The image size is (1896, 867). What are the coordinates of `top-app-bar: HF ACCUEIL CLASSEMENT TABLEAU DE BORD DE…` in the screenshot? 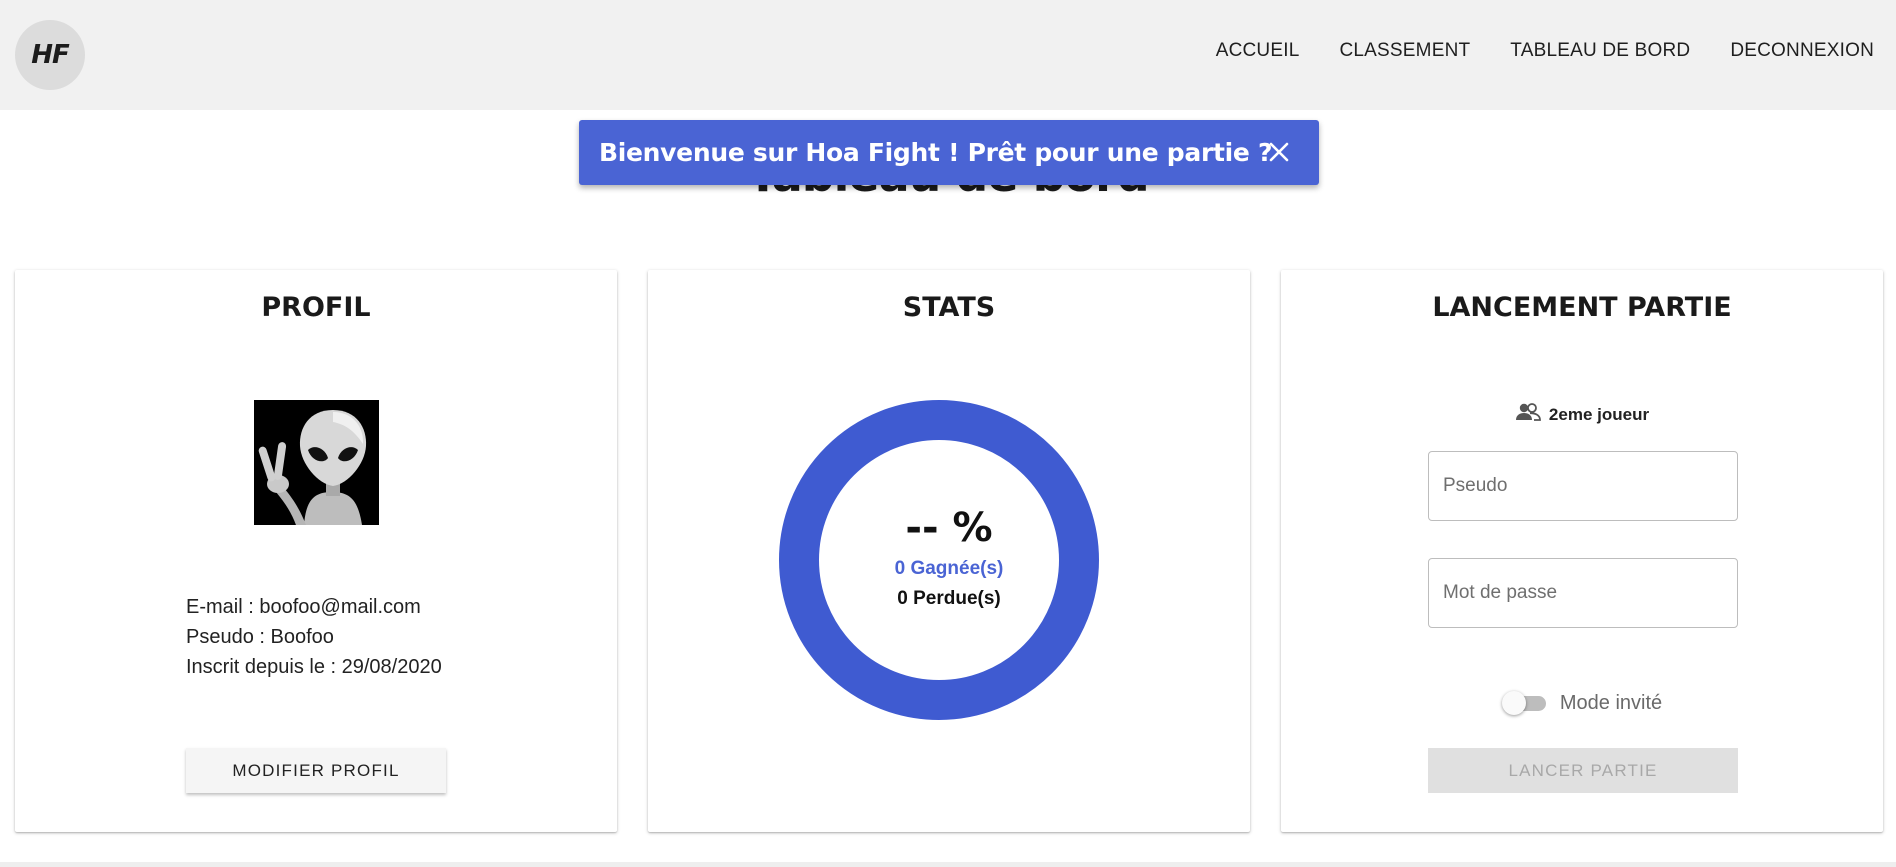 It's located at (948, 55).